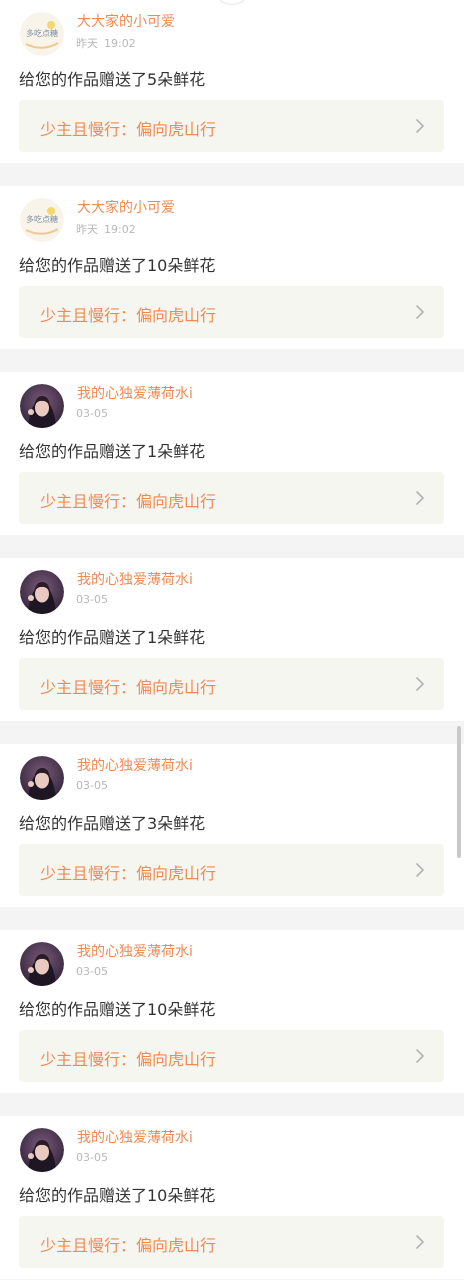 This screenshot has height=1280, width=464. Describe the element at coordinates (112, 79) in the screenshot. I see `gift-message: 给您的作品赠送了5朵鲜花` at that location.